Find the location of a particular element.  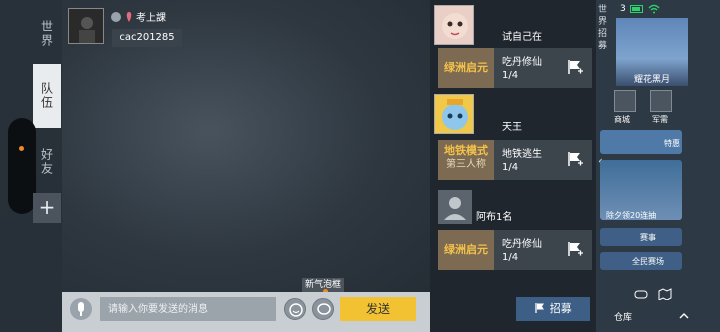

world-recruit-label: 世界招募 is located at coordinates (606, 28).